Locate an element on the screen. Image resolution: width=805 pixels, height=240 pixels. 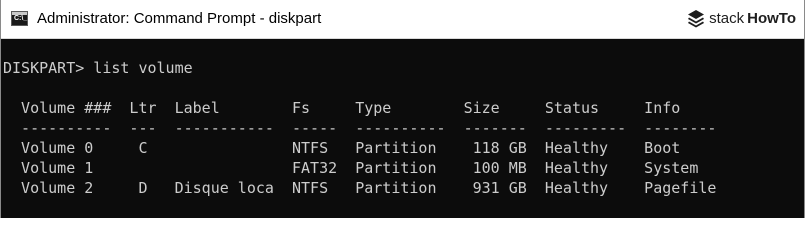
brand-part2: HowTo is located at coordinates (771, 18).